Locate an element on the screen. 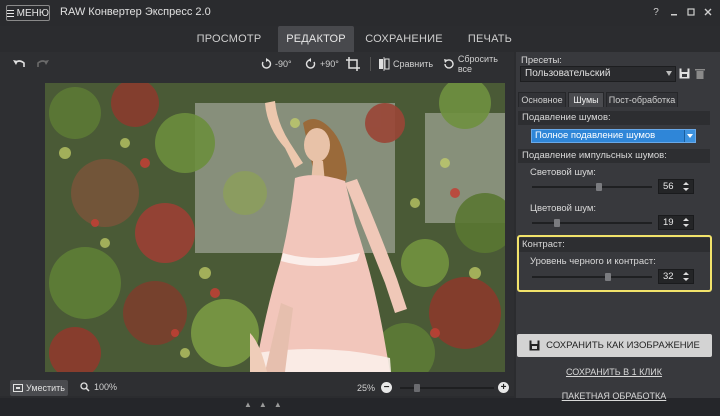 The height and width of the screenshot is (416, 720). compare-button: Сравнить is located at coordinates (405, 64).